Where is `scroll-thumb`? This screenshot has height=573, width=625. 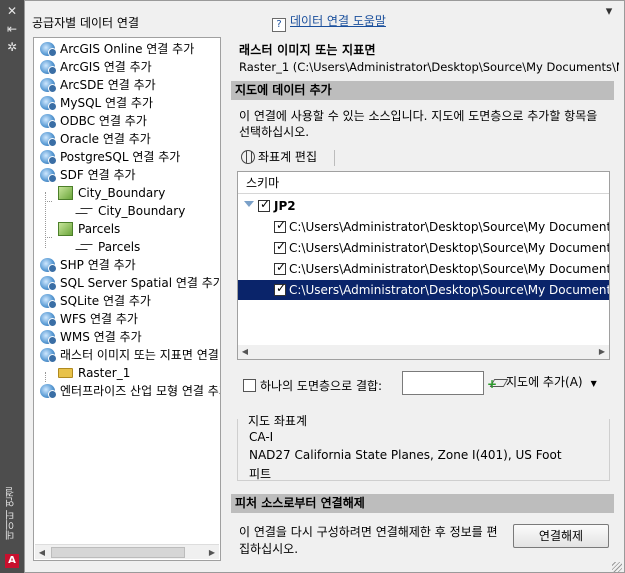 scroll-thumb is located at coordinates (118, 552).